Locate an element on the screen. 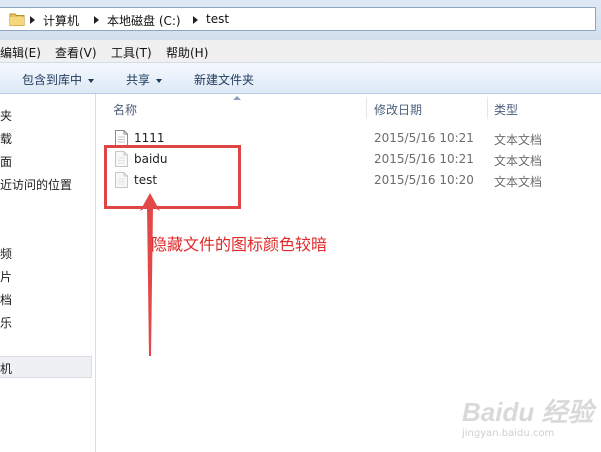 The height and width of the screenshot is (452, 601). annotation-text: 隐藏文件的图标颜色较暗 is located at coordinates (239, 244).